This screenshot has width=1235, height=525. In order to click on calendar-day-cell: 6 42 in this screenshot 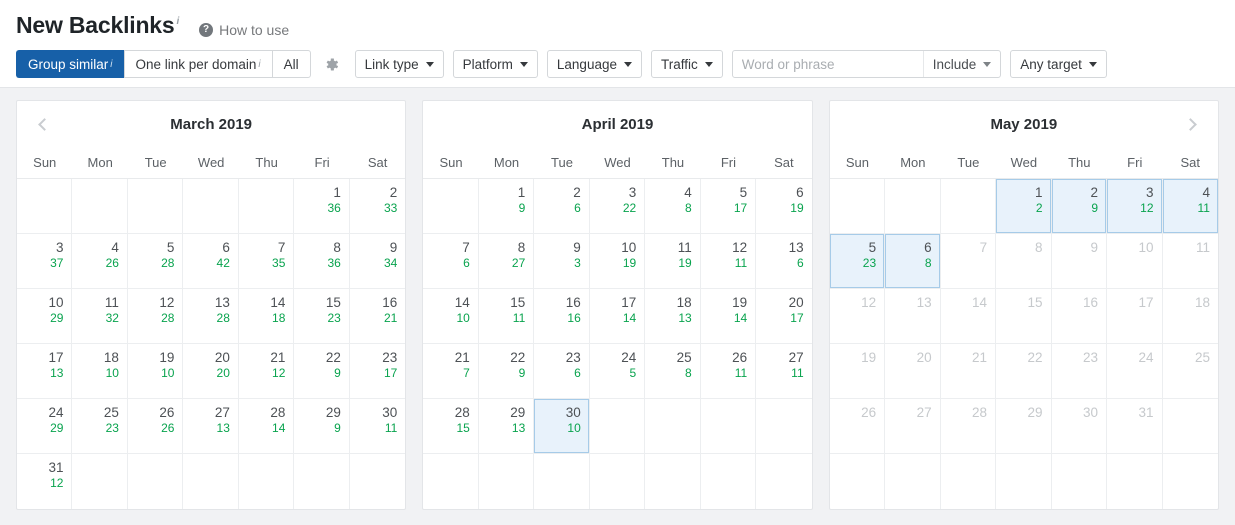, I will do `click(211, 261)`.